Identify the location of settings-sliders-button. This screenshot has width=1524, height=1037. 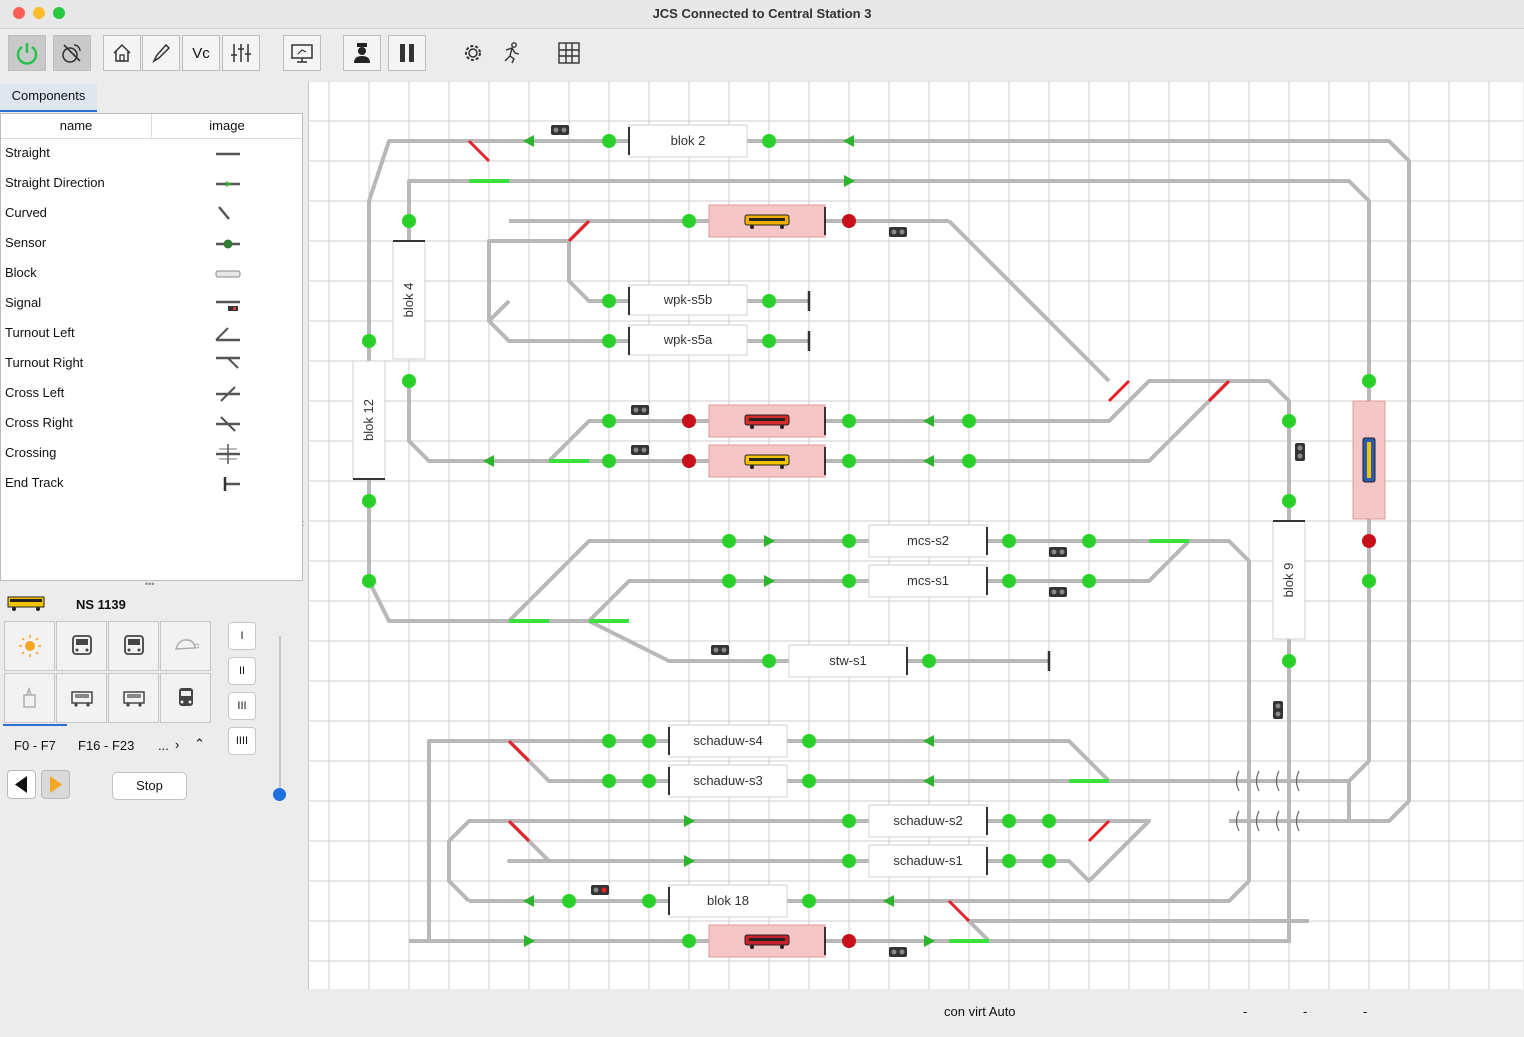
(241, 53).